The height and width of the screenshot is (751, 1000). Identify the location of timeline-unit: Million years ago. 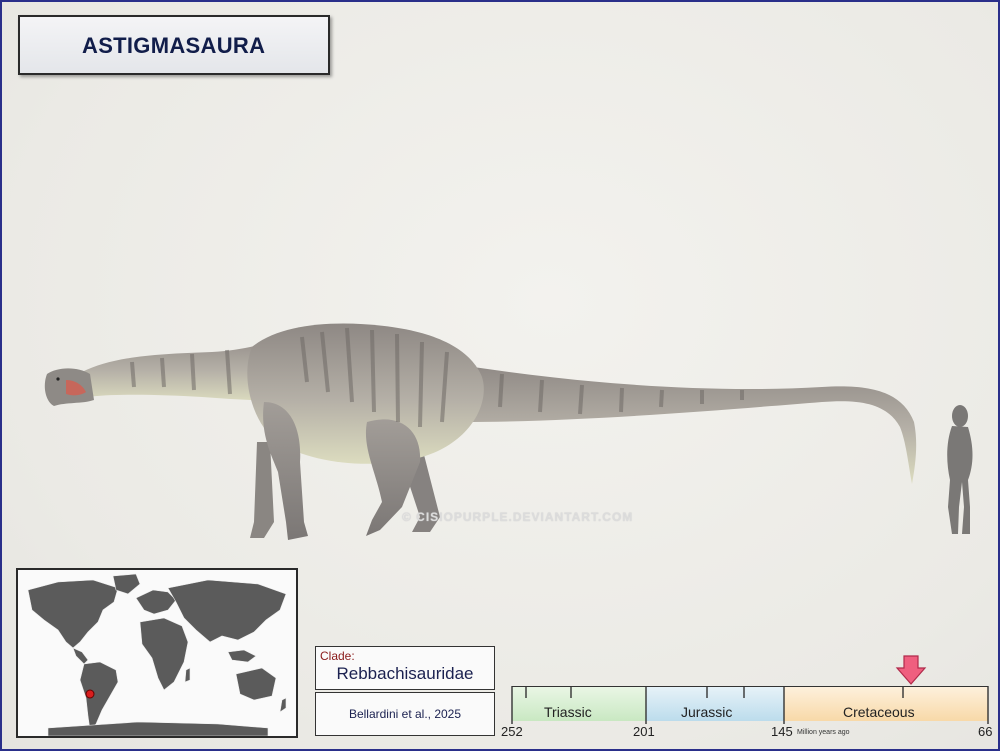
(823, 732).